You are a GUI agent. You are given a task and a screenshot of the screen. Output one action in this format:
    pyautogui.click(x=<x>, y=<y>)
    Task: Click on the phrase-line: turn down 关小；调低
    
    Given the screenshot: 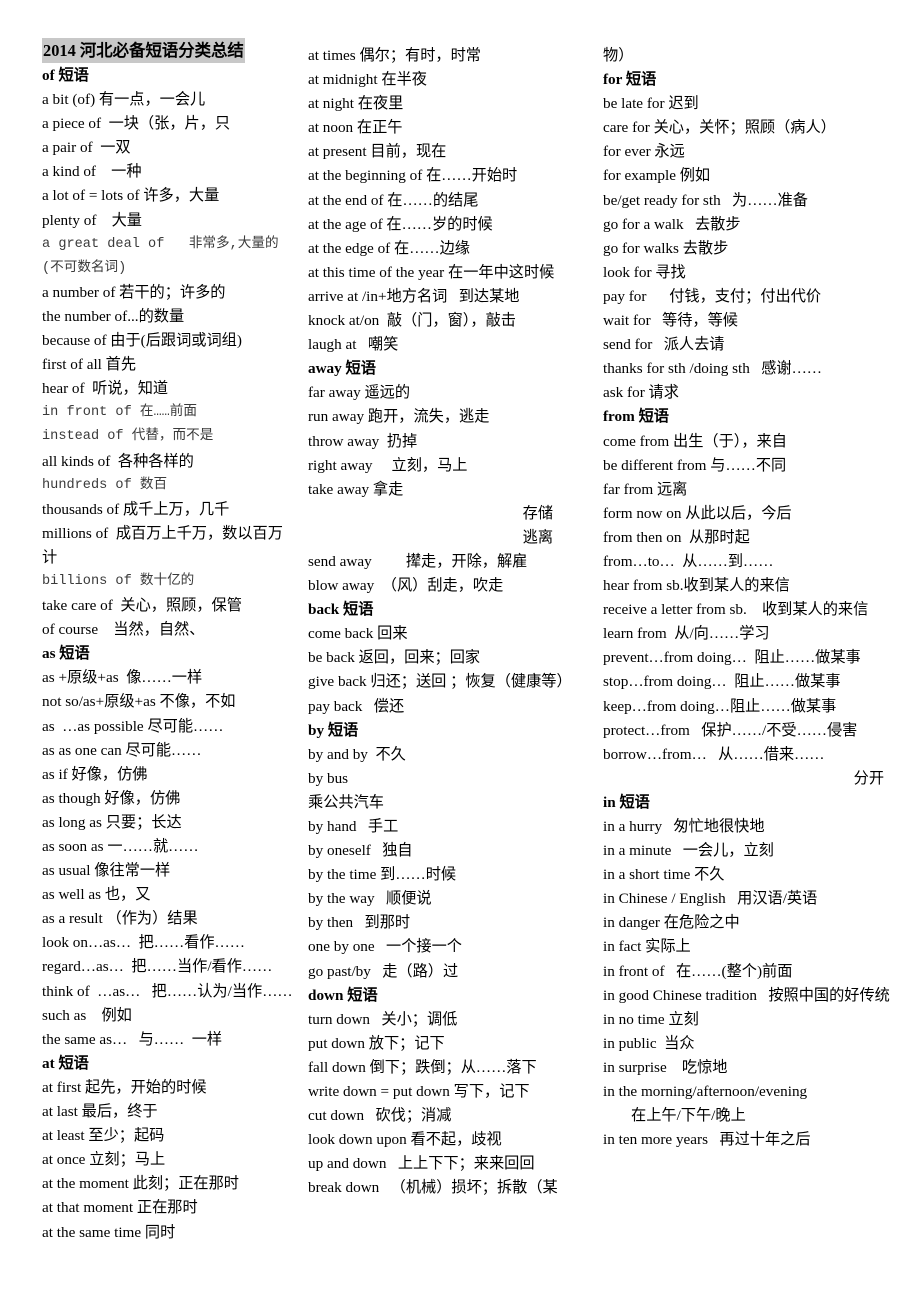 What is the action you would take?
    pyautogui.click(x=383, y=1019)
    